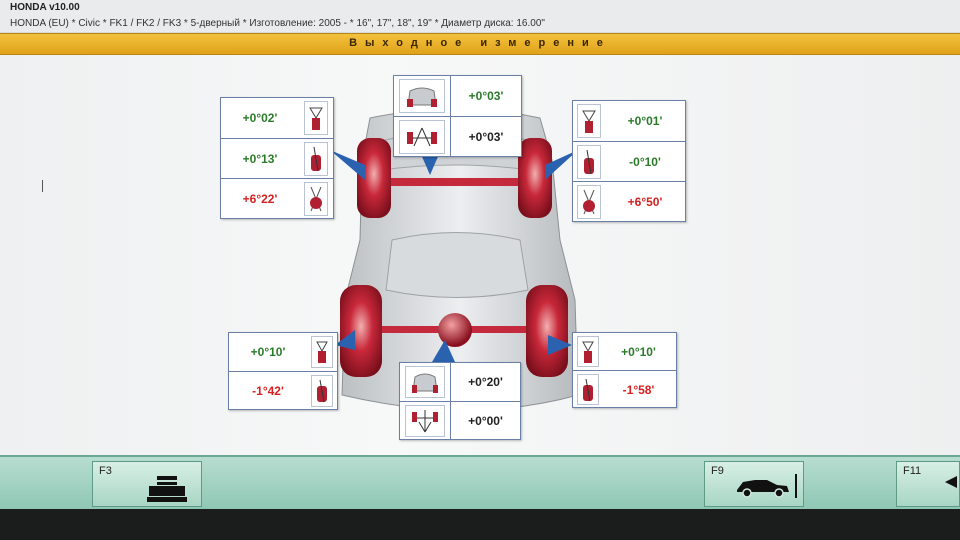  I want to click on front-left-sai-value: +6°22', so click(260, 199).